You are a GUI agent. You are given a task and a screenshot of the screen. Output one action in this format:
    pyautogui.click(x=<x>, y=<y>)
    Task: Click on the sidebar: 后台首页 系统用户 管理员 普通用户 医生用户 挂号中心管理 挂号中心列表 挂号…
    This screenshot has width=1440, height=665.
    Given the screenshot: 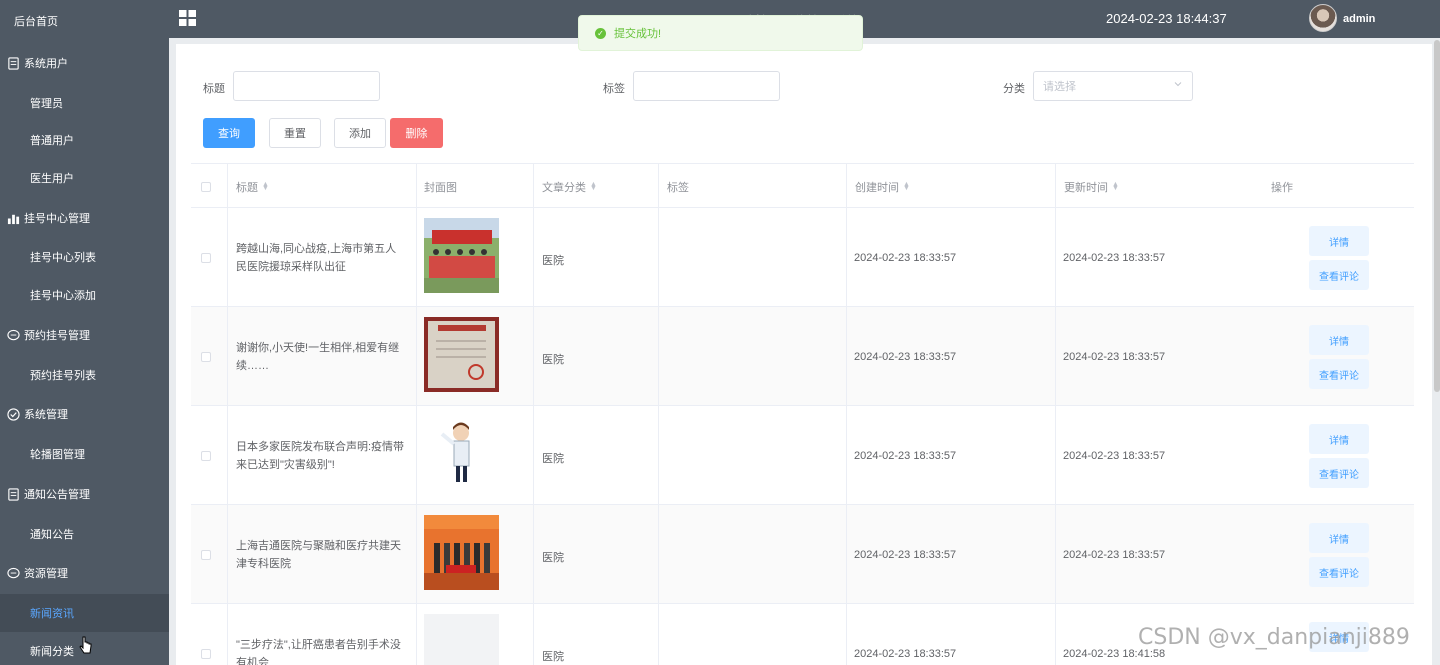 What is the action you would take?
    pyautogui.click(x=84, y=332)
    